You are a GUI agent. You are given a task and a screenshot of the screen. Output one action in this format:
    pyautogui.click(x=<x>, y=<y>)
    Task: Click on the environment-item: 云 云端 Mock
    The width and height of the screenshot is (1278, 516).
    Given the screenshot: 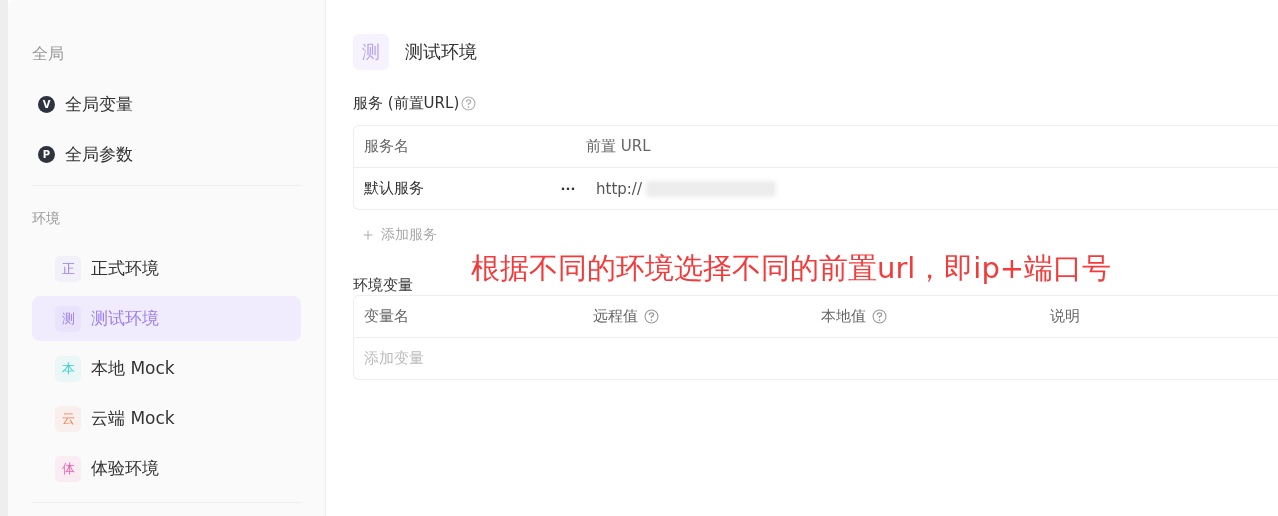 What is the action you would take?
    pyautogui.click(x=166, y=418)
    